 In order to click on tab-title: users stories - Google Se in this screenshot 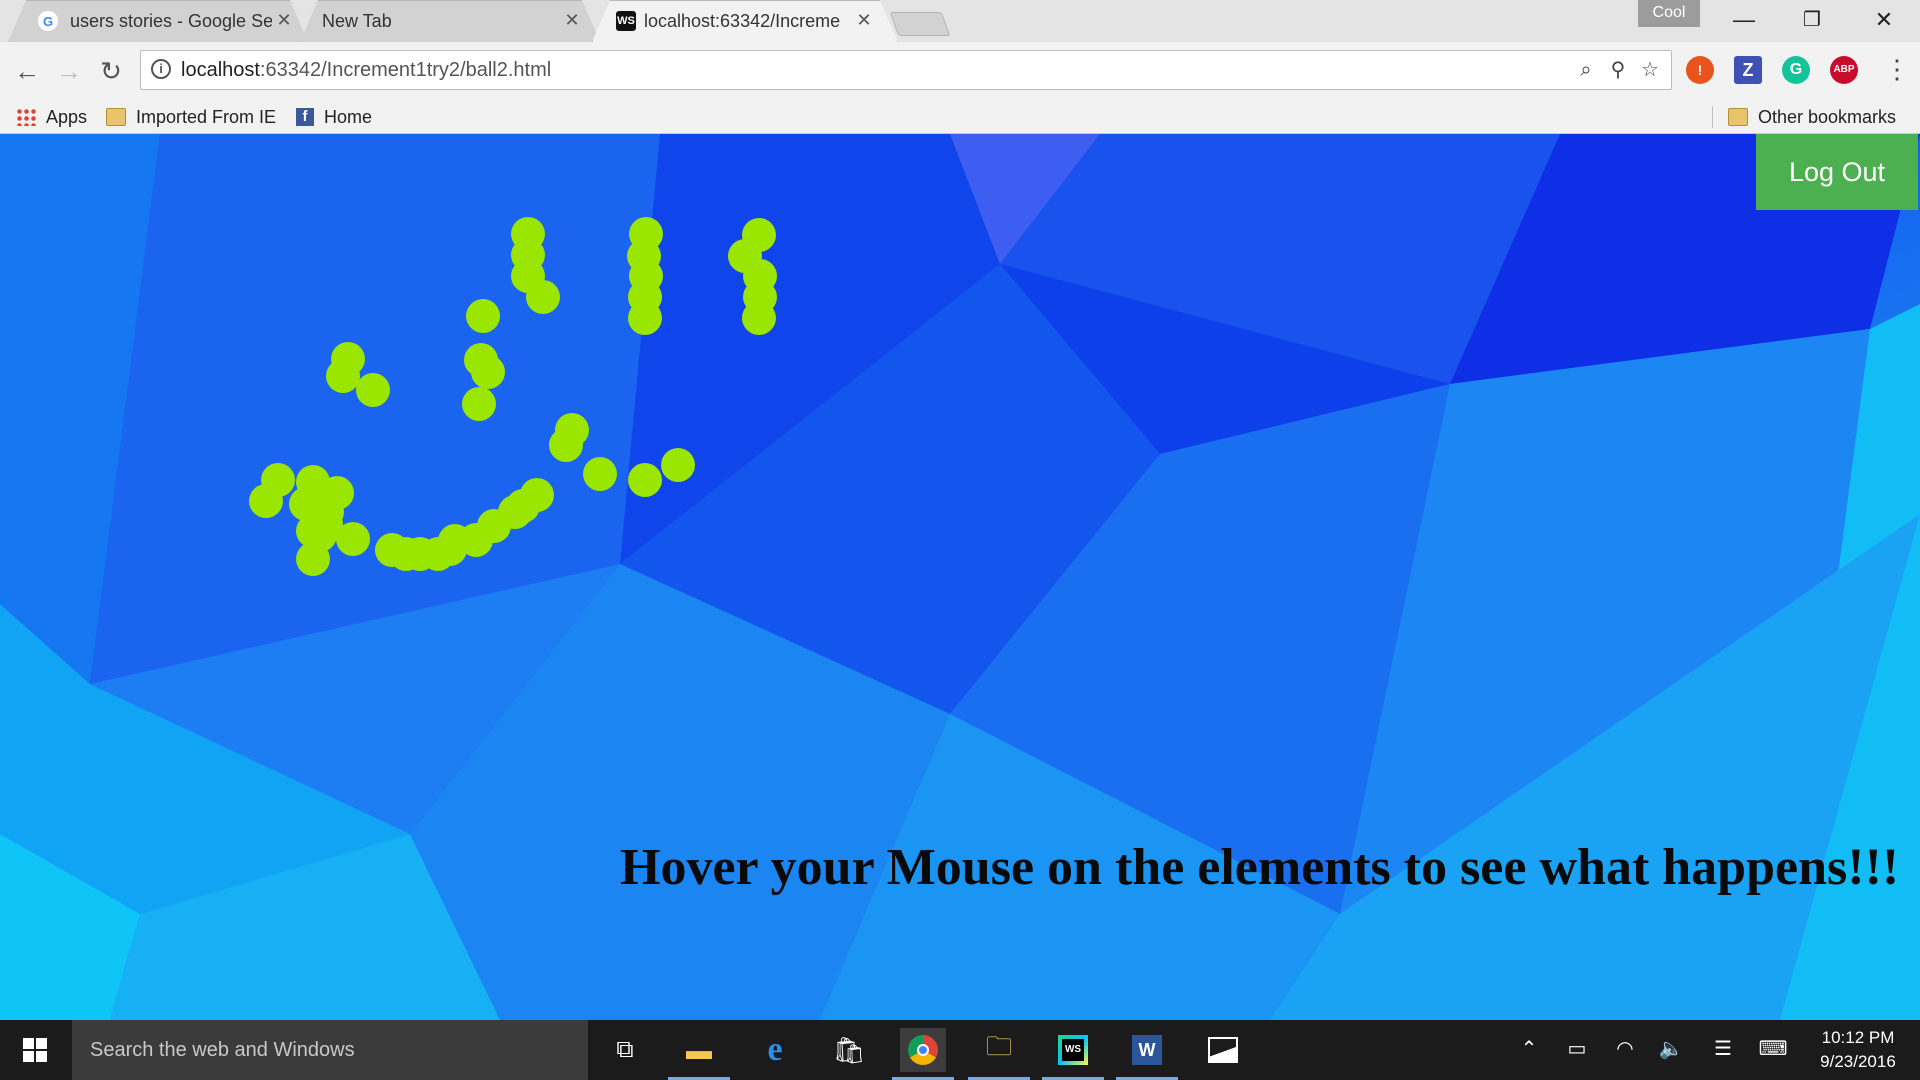, I will do `click(171, 21)`.